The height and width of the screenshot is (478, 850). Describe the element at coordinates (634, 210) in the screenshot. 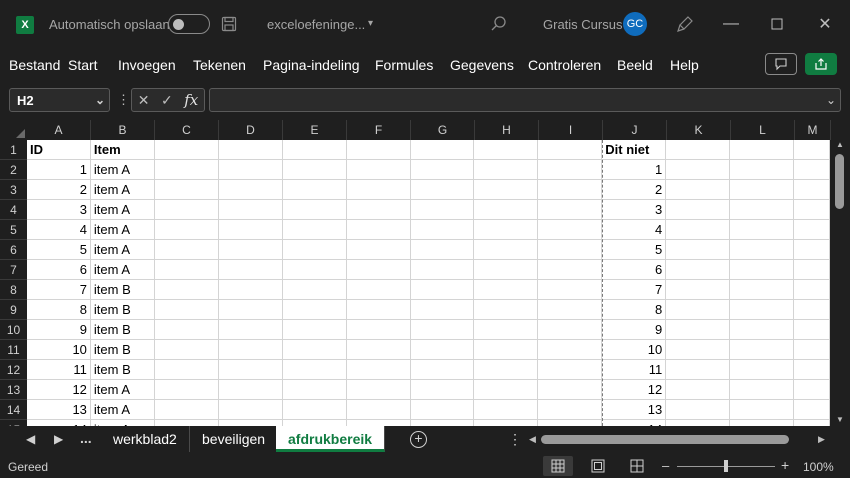

I see `cell-j4: 3` at that location.